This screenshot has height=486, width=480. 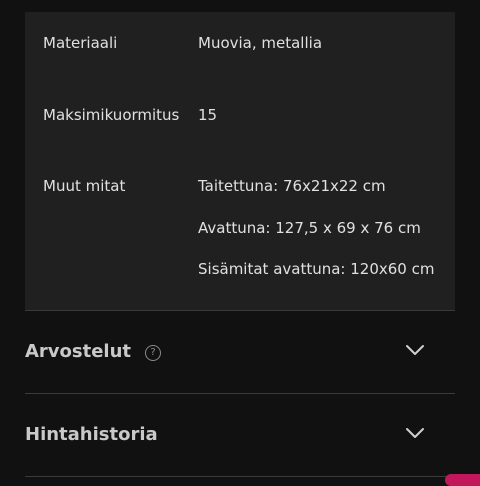 I want to click on divider, so click(x=240, y=476).